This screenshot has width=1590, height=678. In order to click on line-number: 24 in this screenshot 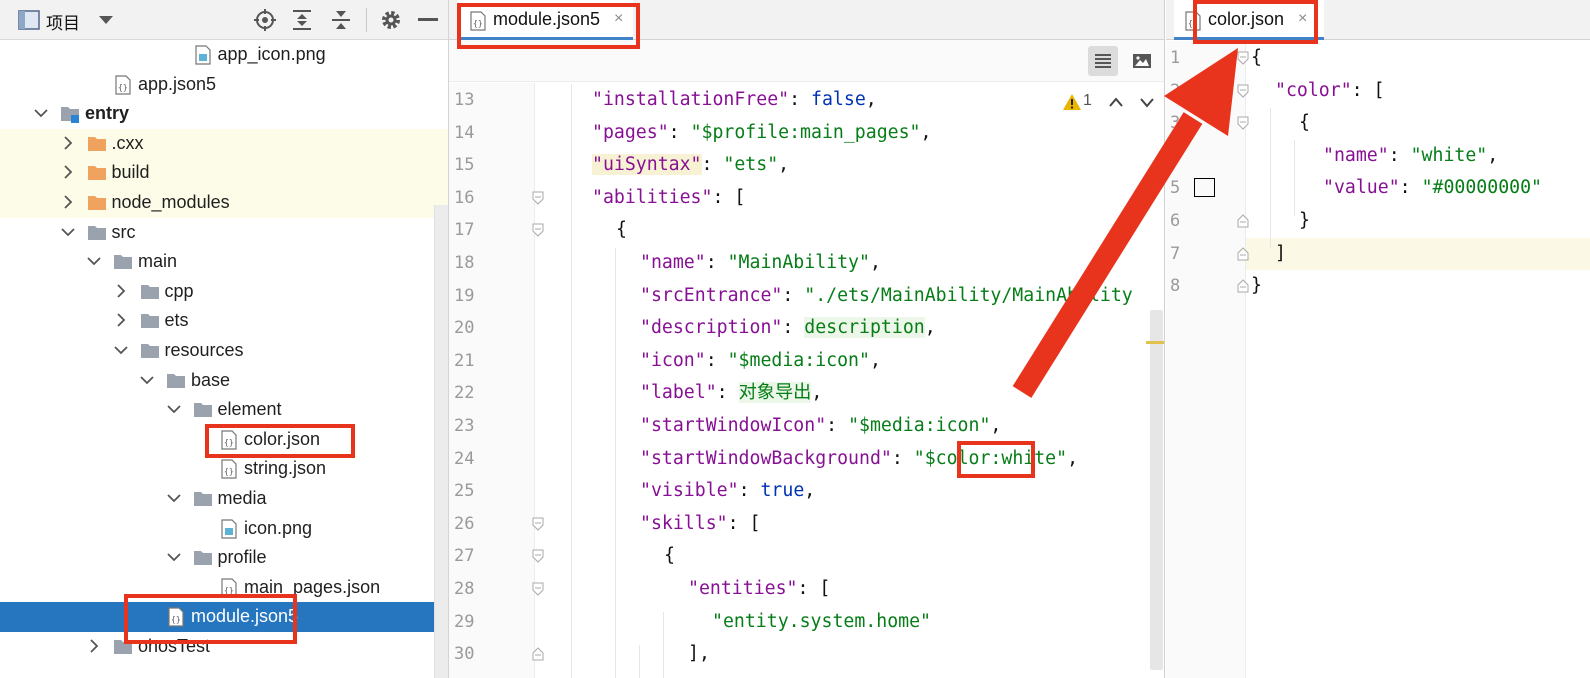, I will do `click(464, 458)`.